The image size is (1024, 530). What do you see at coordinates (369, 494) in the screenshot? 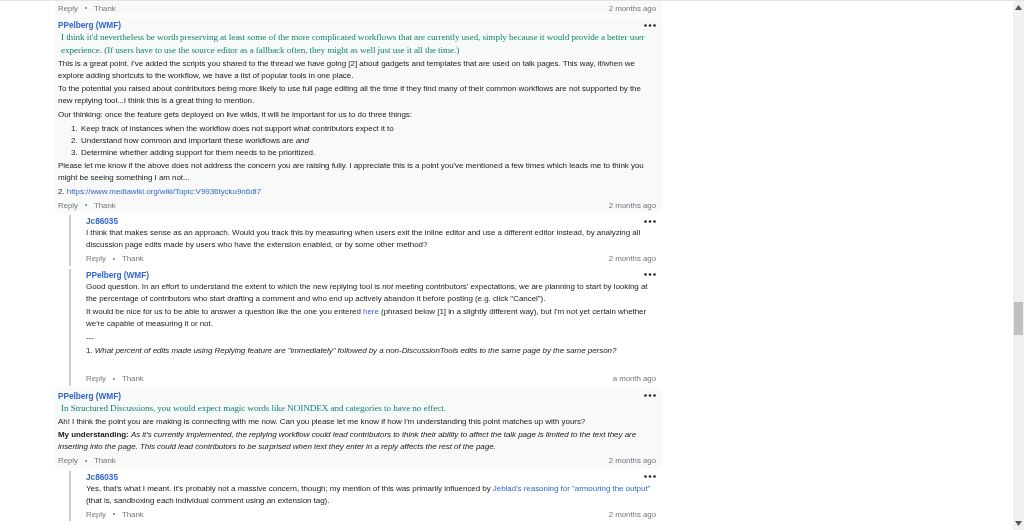
I see `comment-text: Yes, that's what I meant. It's probably not a massive concern, though; my mention of this was primarily influenced by Jeblad's reasoning for "armouring the output" (that is, sandboxing each individual comment using an extension tag).` at bounding box center [369, 494].